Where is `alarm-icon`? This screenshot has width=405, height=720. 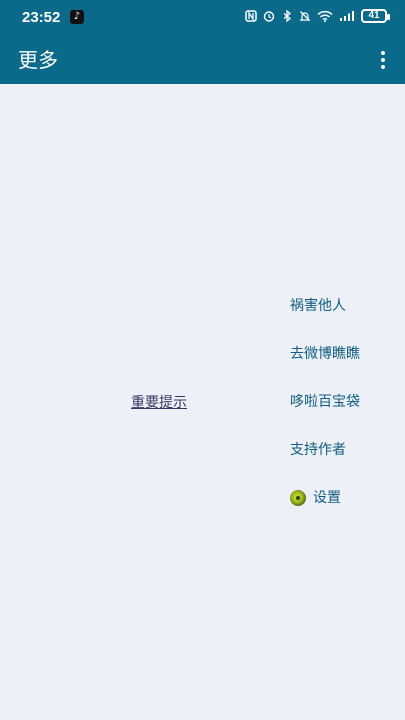
alarm-icon is located at coordinates (269, 16).